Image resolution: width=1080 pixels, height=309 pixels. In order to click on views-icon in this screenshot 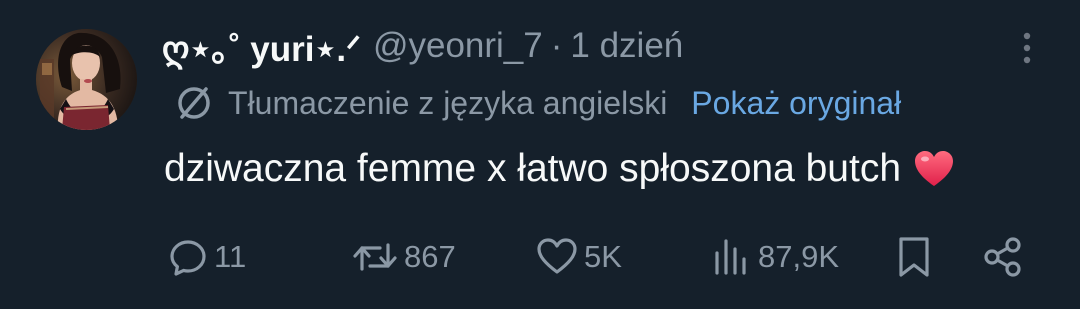, I will do `click(730, 257)`.